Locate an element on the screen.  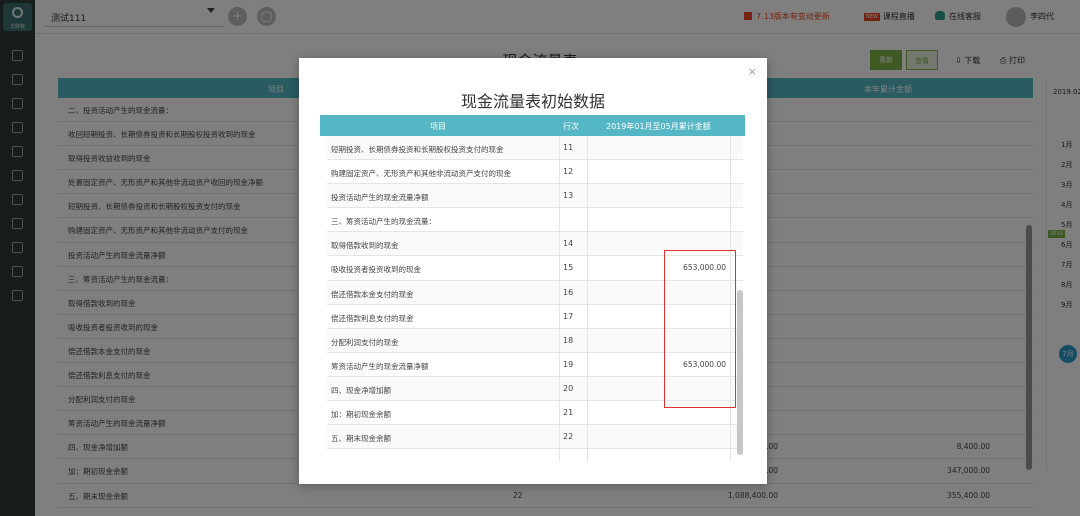
row-no: 16 is located at coordinates (568, 292).